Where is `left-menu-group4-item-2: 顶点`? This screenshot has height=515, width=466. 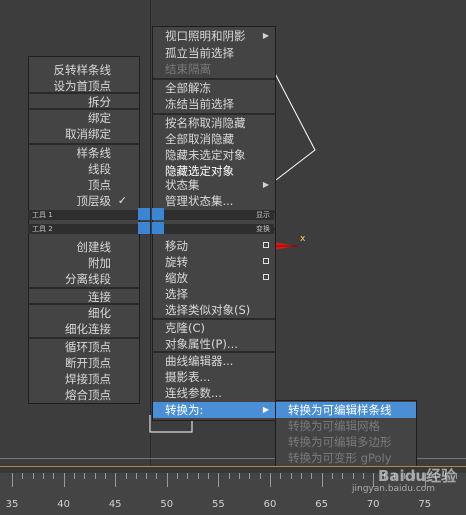
left-menu-group4-item-2: 顶点 is located at coordinates (84, 185).